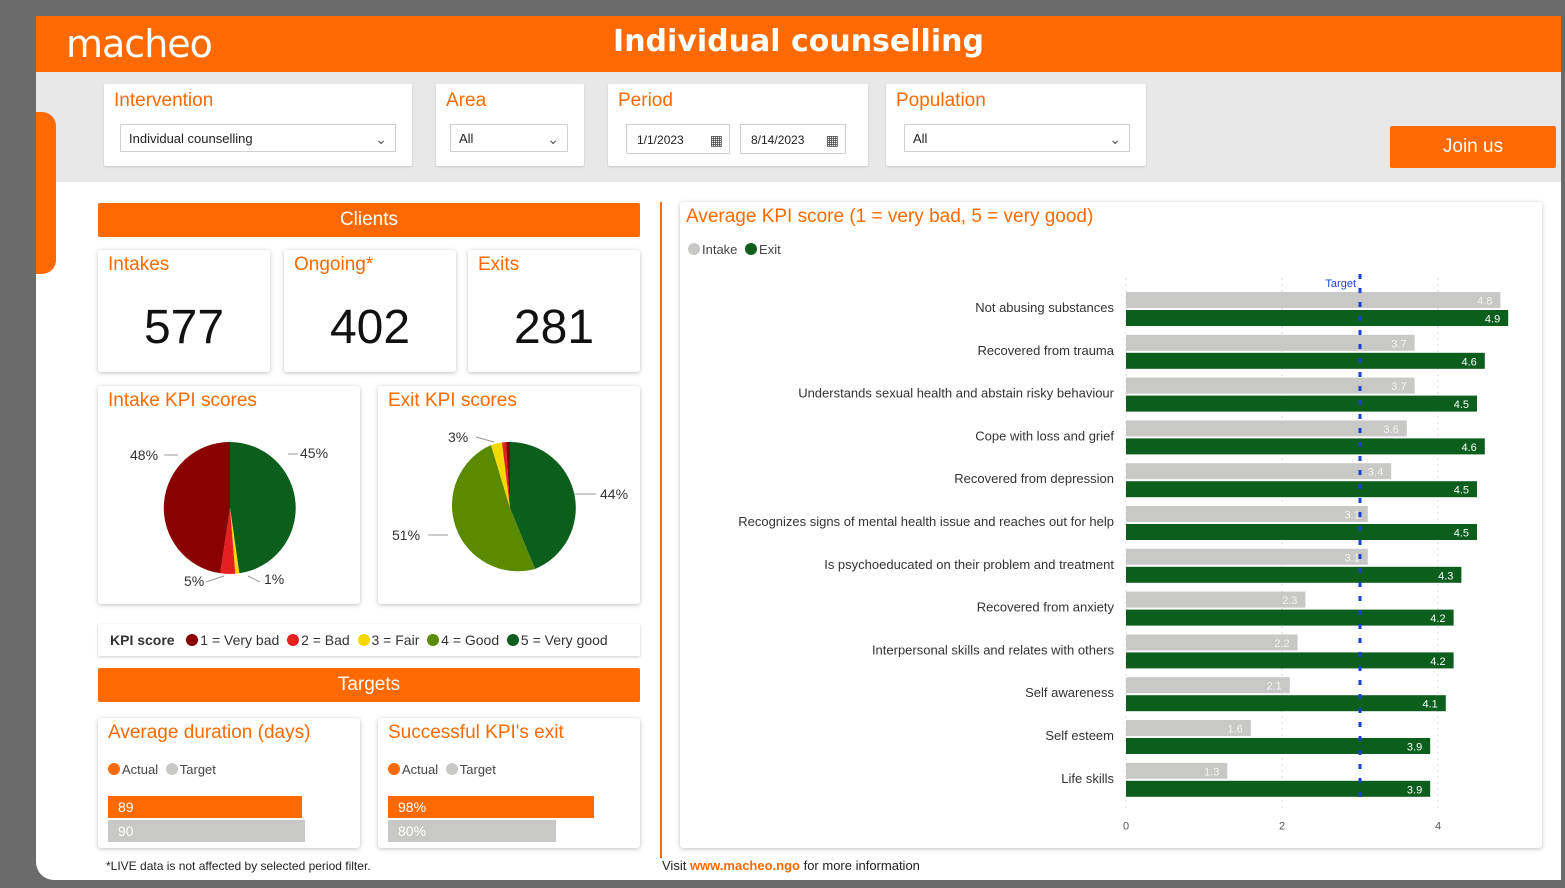 This screenshot has width=1565, height=888. Describe the element at coordinates (1235, 730) in the screenshot. I see `bar-value-label: 1.6` at that location.